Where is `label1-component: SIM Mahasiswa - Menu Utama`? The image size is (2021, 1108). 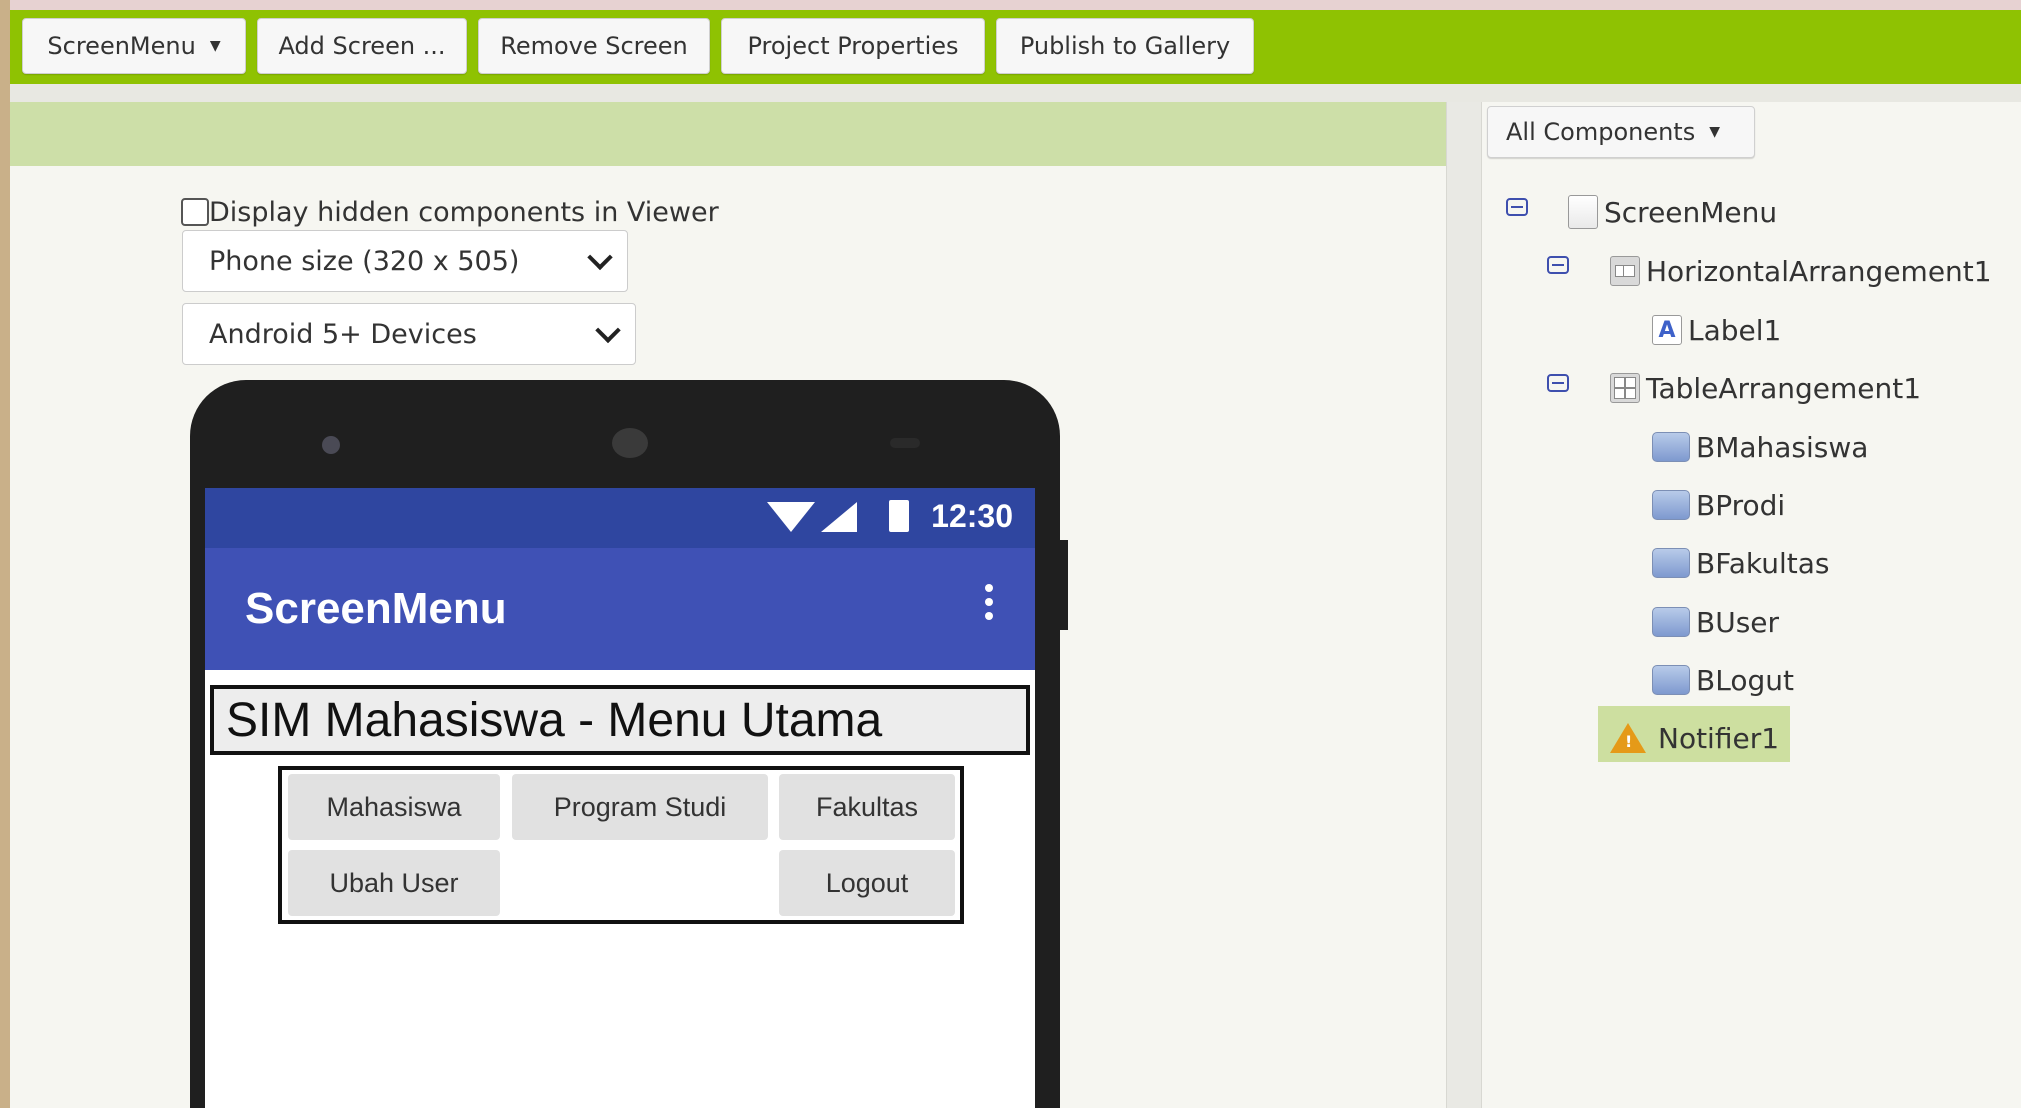 label1-component: SIM Mahasiswa - Menu Utama is located at coordinates (620, 720).